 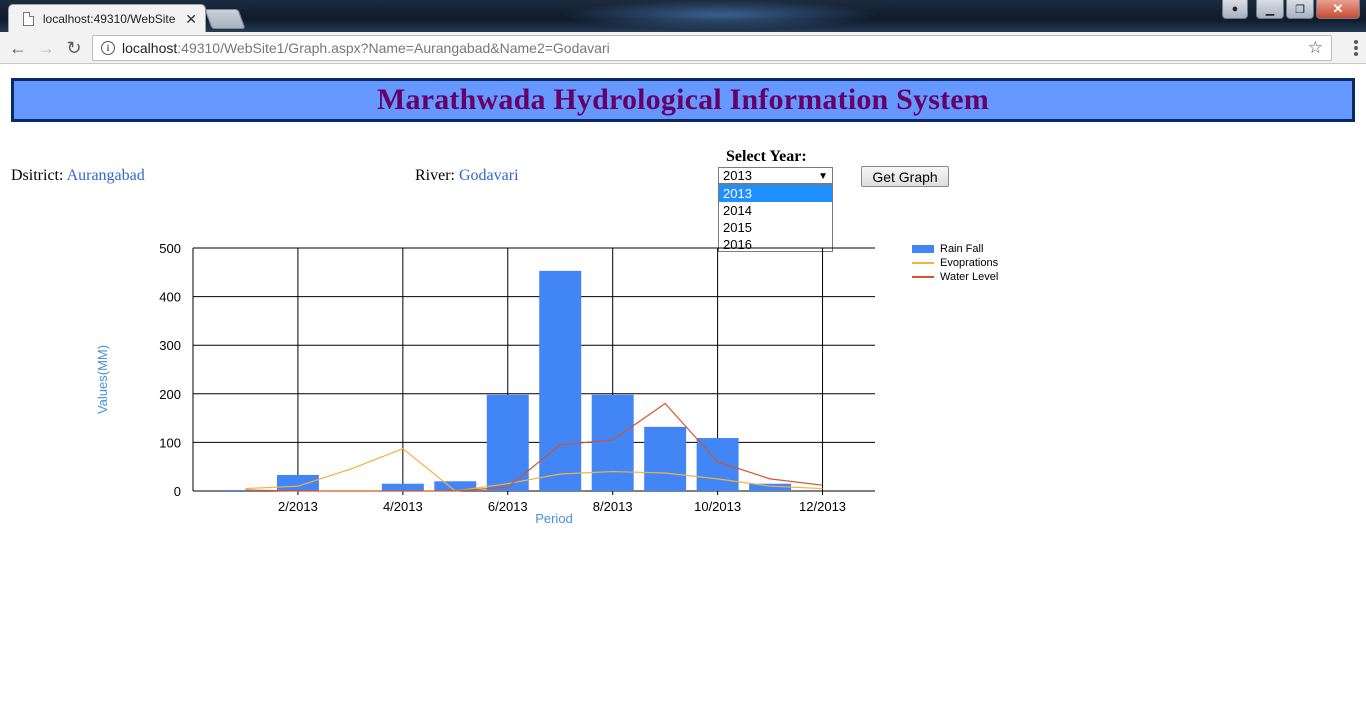 I want to click on maximize-icon: ❐, so click(x=1300, y=9).